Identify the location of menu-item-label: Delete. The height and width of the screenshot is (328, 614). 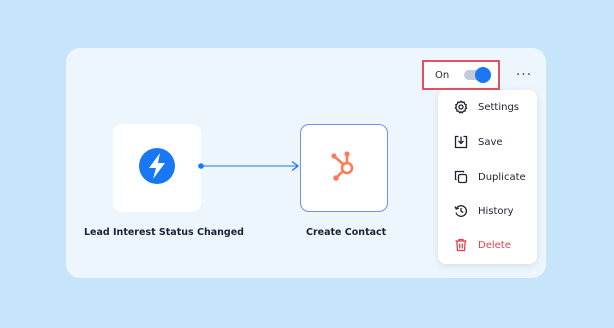
(494, 245).